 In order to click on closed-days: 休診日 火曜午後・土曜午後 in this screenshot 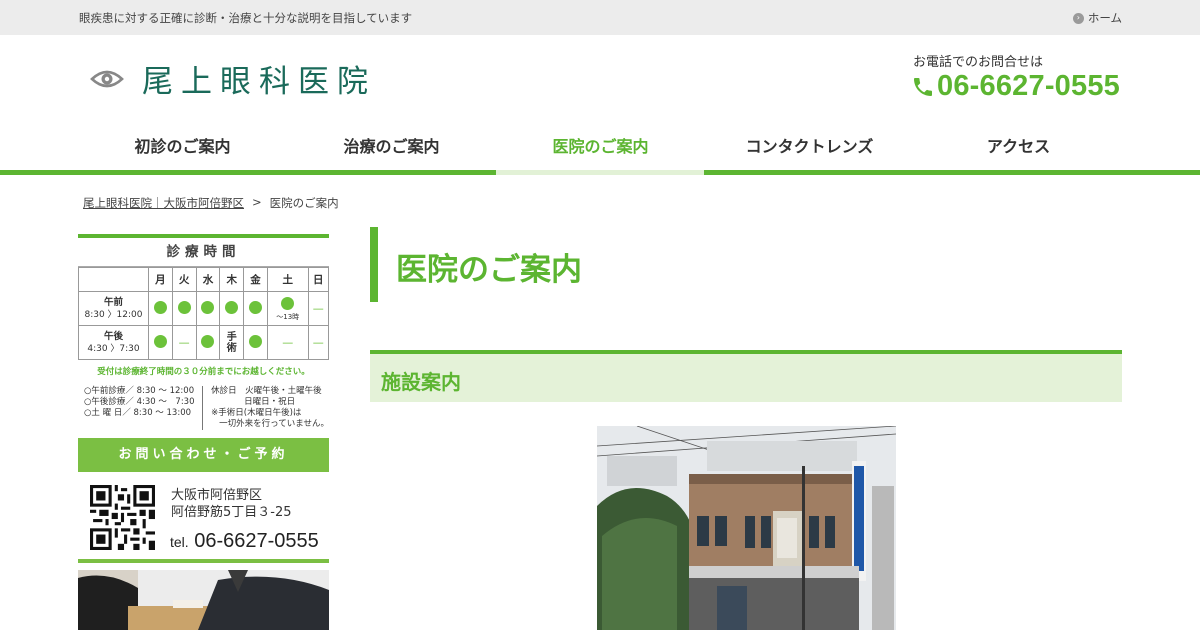, I will do `click(266, 391)`.